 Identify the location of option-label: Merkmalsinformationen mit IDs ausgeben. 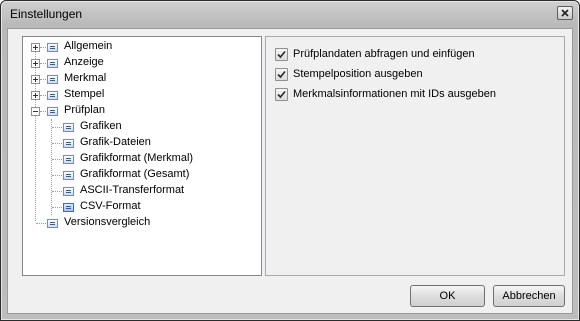
(394, 94).